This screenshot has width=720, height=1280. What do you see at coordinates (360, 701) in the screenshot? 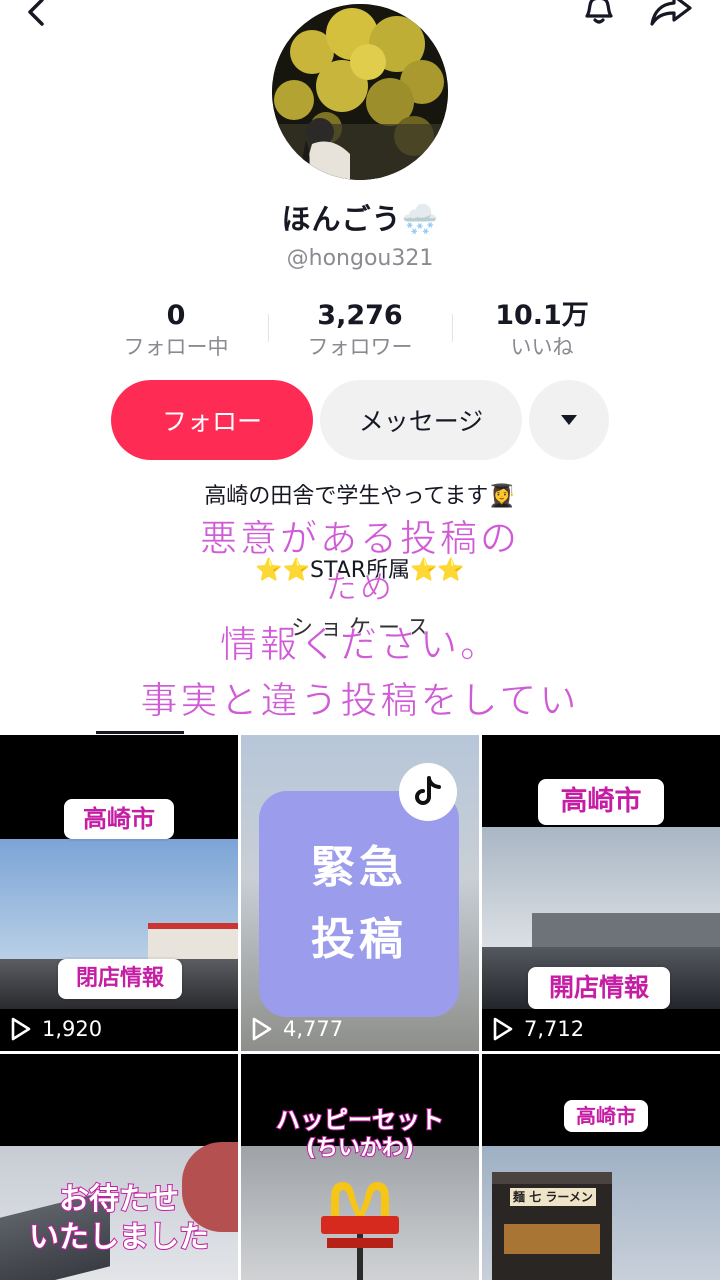
I see `overlay-text-4: 事実と違う投稿をしてい` at bounding box center [360, 701].